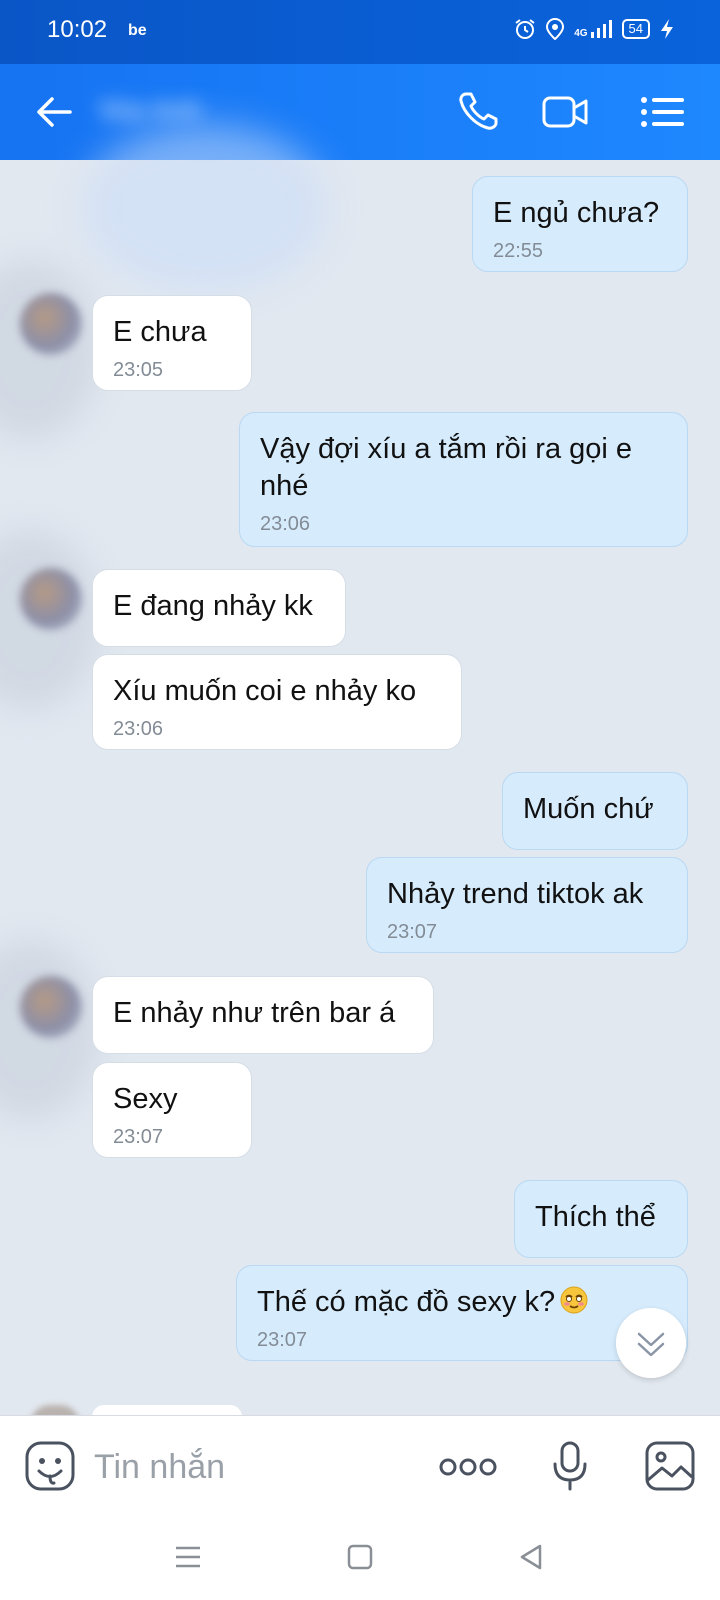 The width and height of the screenshot is (720, 1600). What do you see at coordinates (145, 1099) in the screenshot?
I see `message-text: Sexy` at bounding box center [145, 1099].